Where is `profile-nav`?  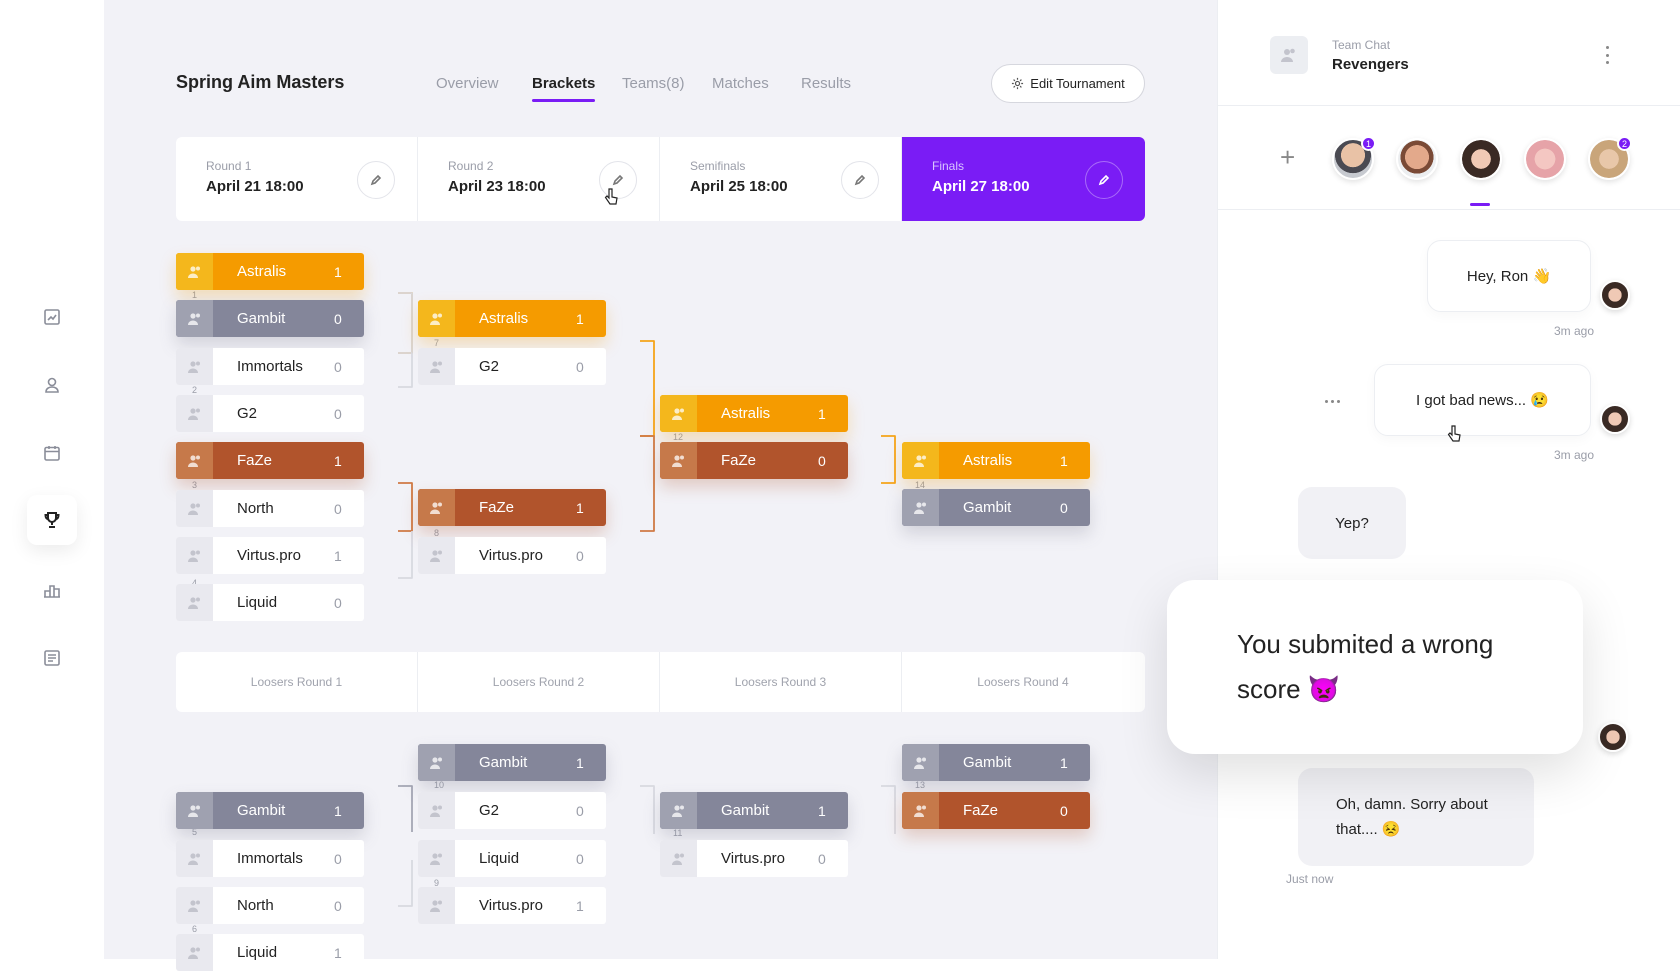 profile-nav is located at coordinates (52, 385).